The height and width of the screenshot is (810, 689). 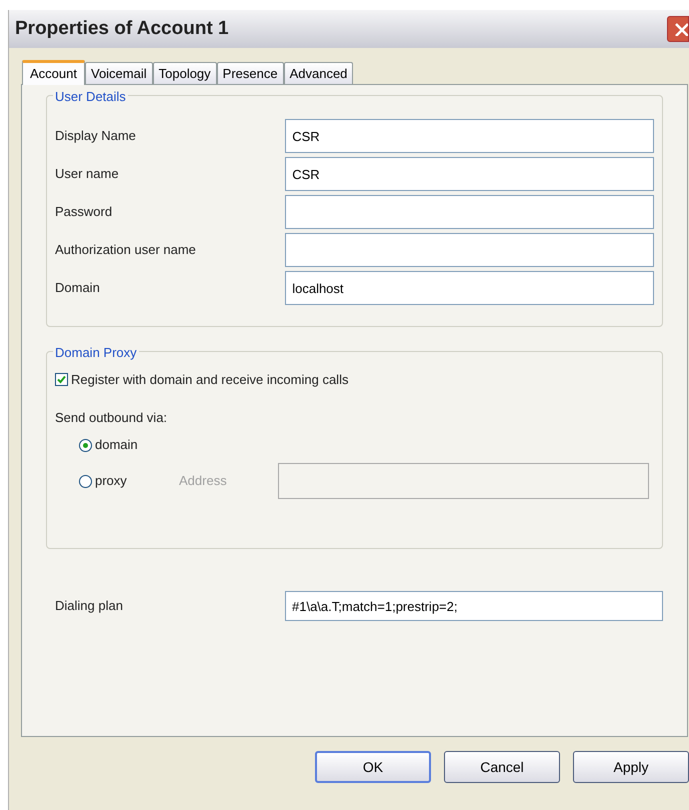 I want to click on field-label: Address, so click(x=203, y=481).